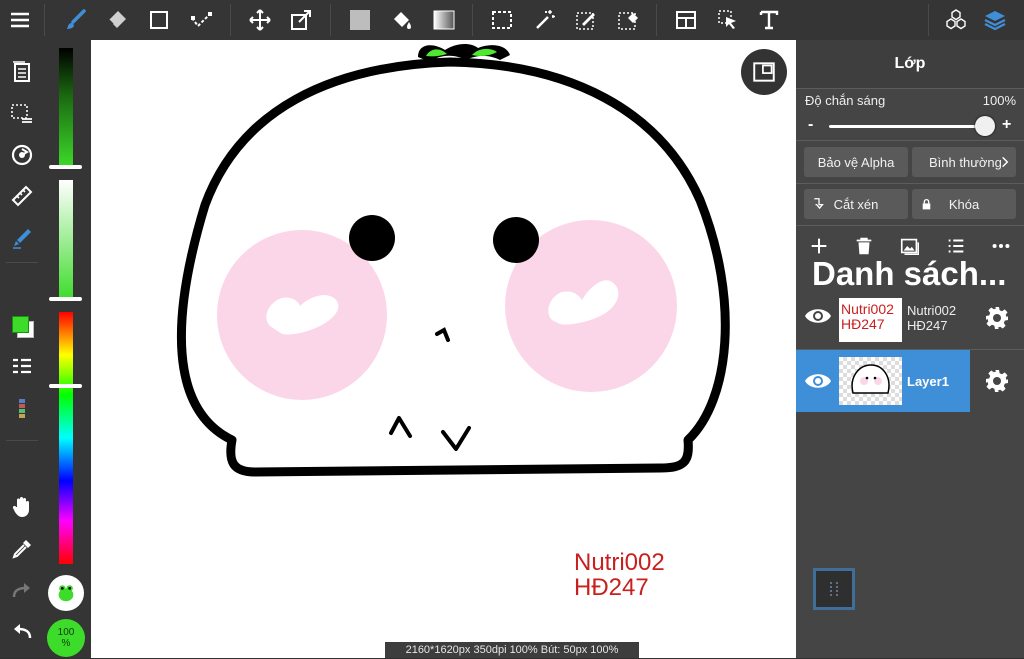 The width and height of the screenshot is (1024, 659). I want to click on opacity-slider-handle, so click(985, 126).